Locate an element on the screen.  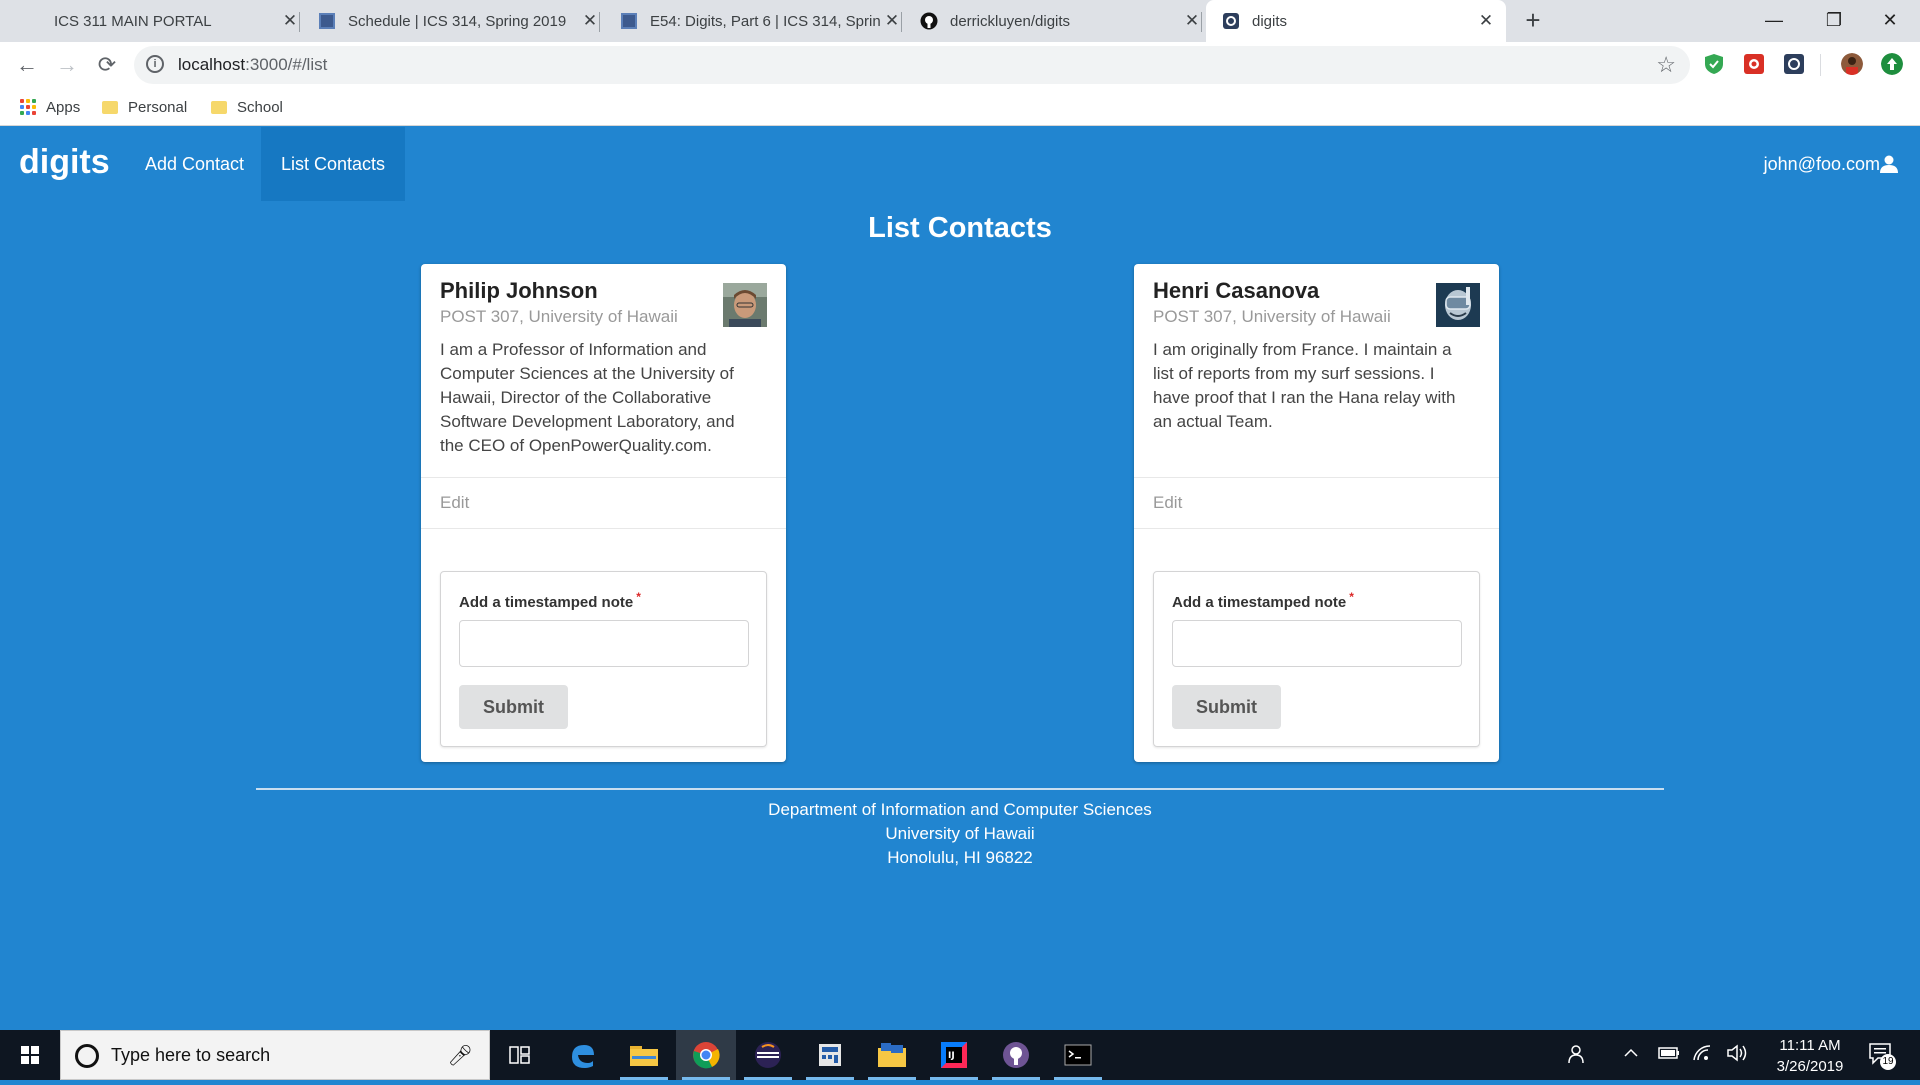
browser-tab: ICS 311 MAIN PORTAL ✕ is located at coordinates (170, 21).